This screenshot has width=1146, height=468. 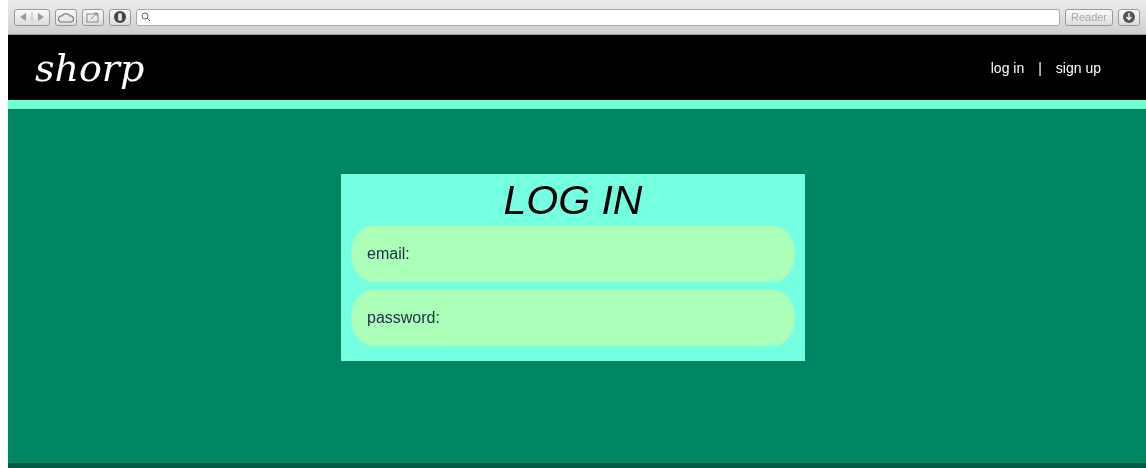 What do you see at coordinates (573, 254) in the screenshot?
I see `input-field: email:` at bounding box center [573, 254].